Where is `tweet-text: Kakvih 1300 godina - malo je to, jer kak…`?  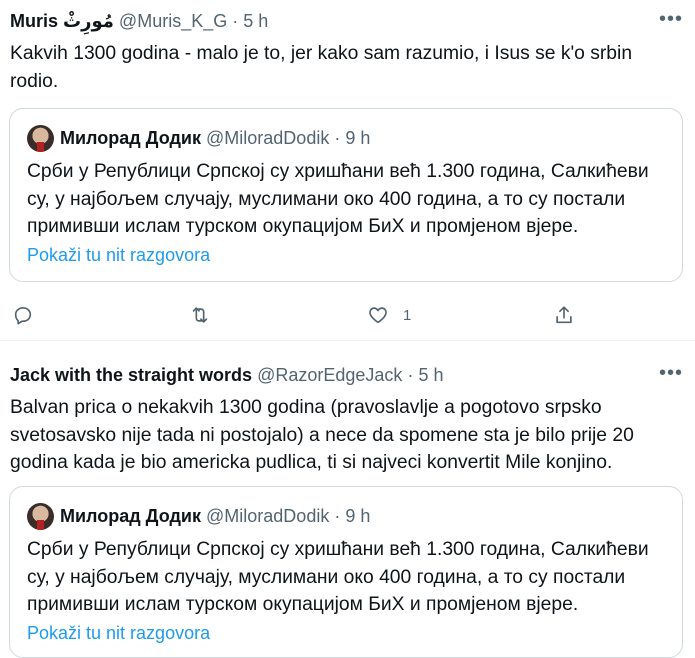 tweet-text: Kakvih 1300 godina - malo je to, jer kak… is located at coordinates (321, 67).